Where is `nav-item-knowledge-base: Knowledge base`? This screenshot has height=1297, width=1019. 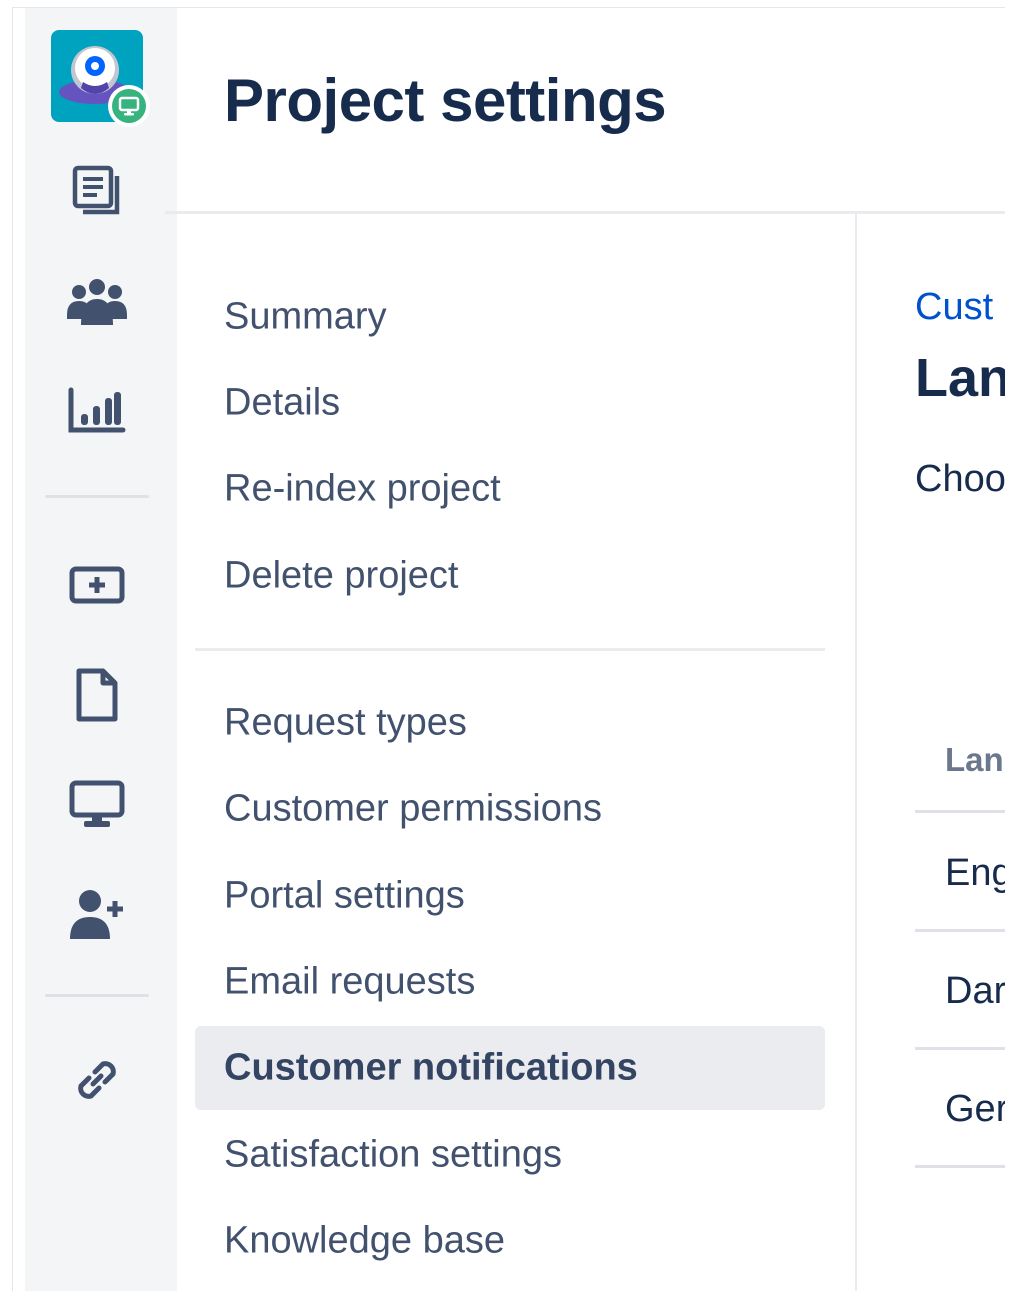 nav-item-knowledge-base: Knowledge base is located at coordinates (510, 1241).